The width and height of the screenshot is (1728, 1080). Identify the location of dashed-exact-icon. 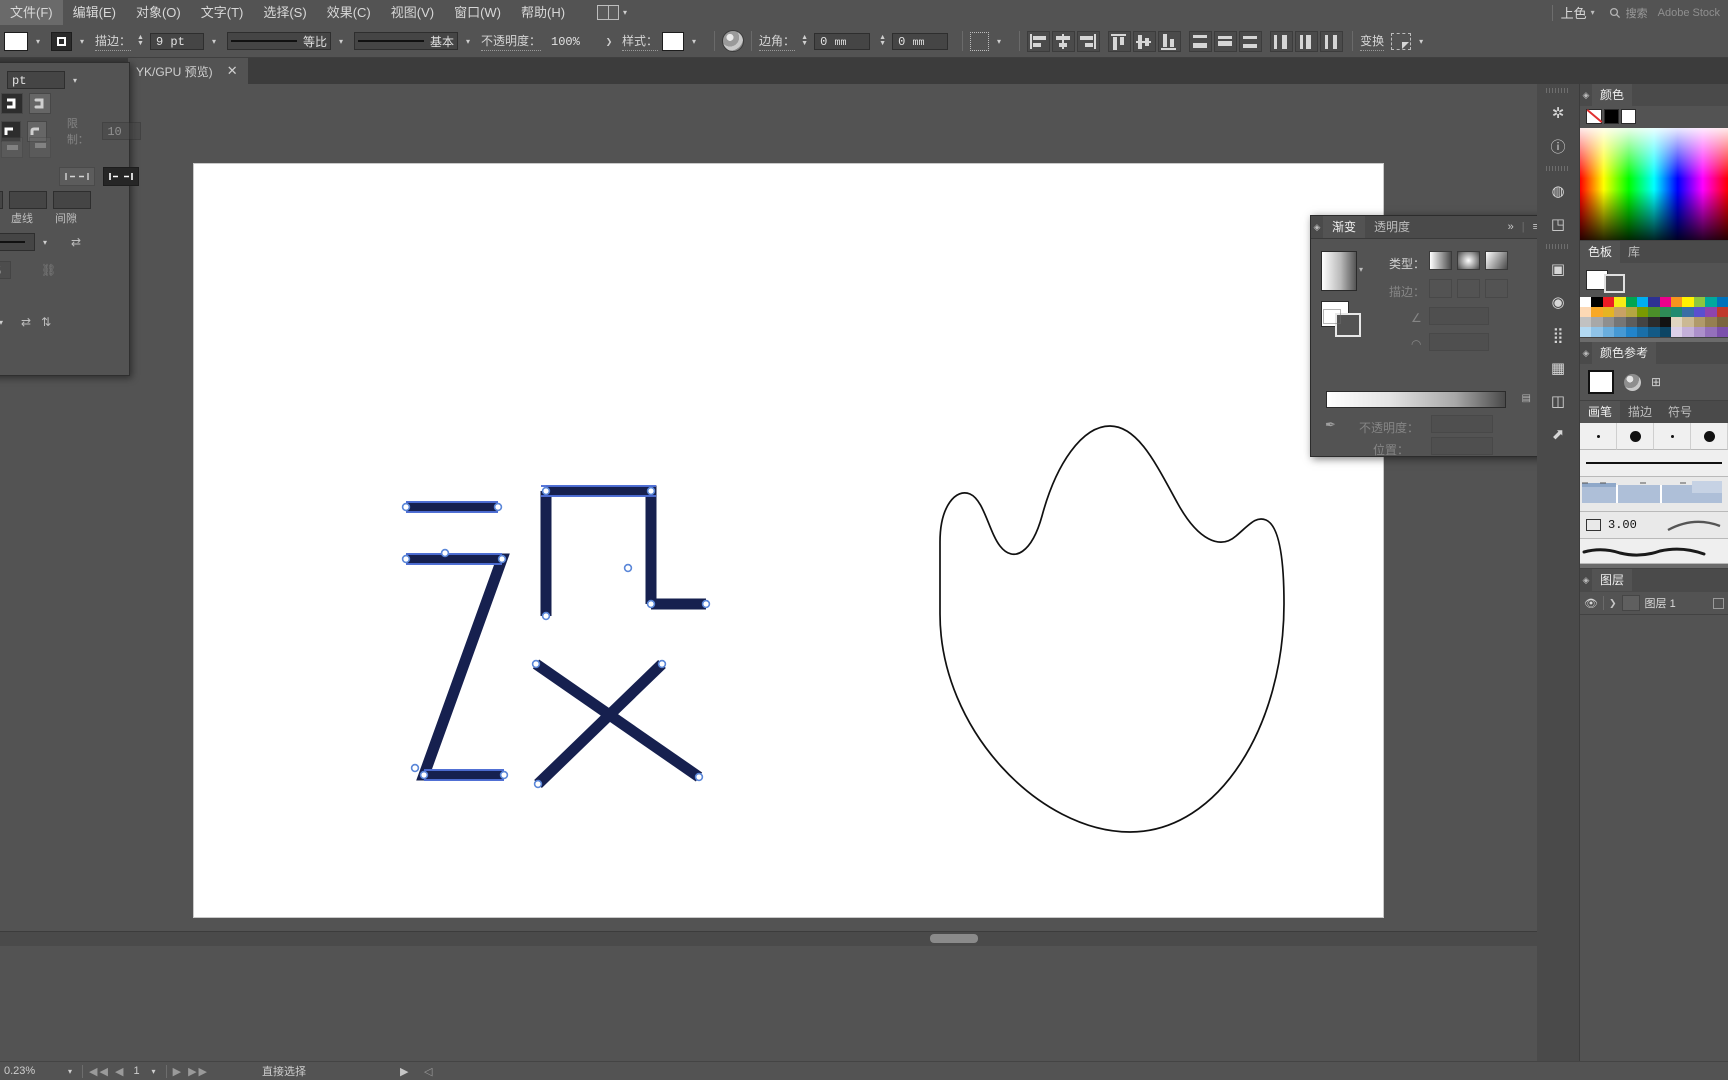
(121, 176).